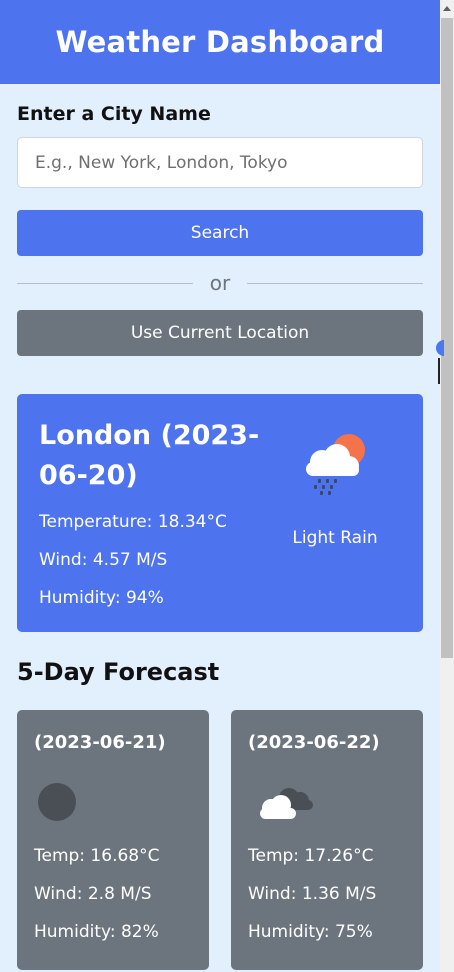 This screenshot has width=454, height=972. What do you see at coordinates (335, 538) in the screenshot?
I see `current-weather-description: Light Rain` at bounding box center [335, 538].